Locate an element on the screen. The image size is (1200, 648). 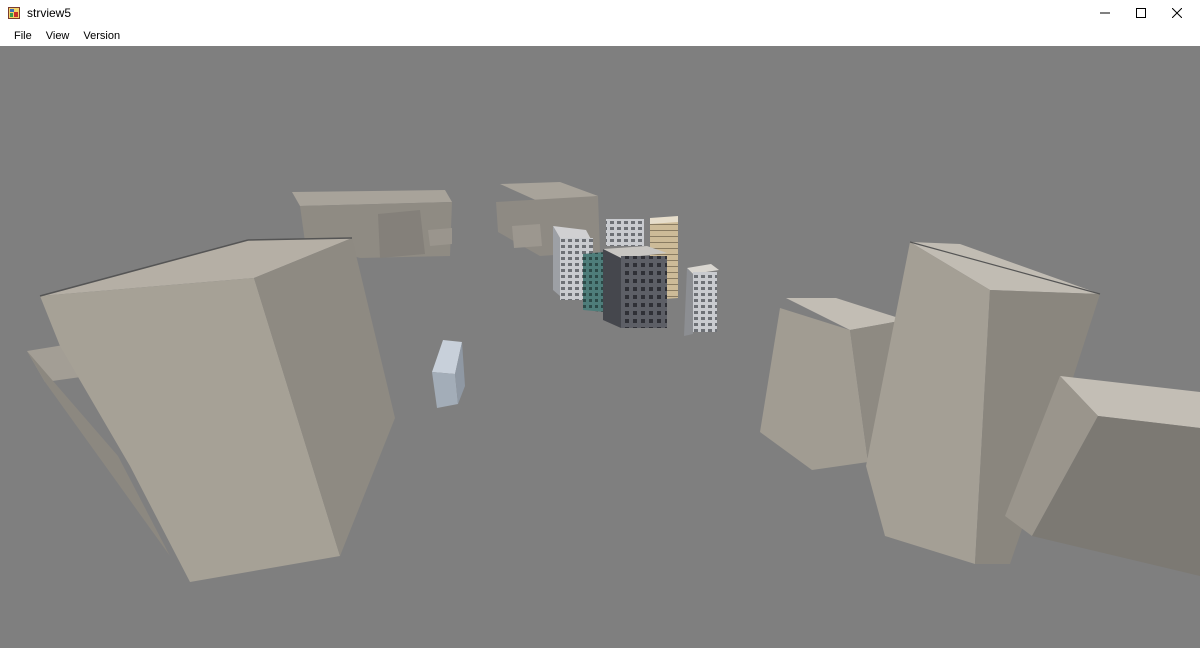
menu-view: View is located at coordinates (58, 36).